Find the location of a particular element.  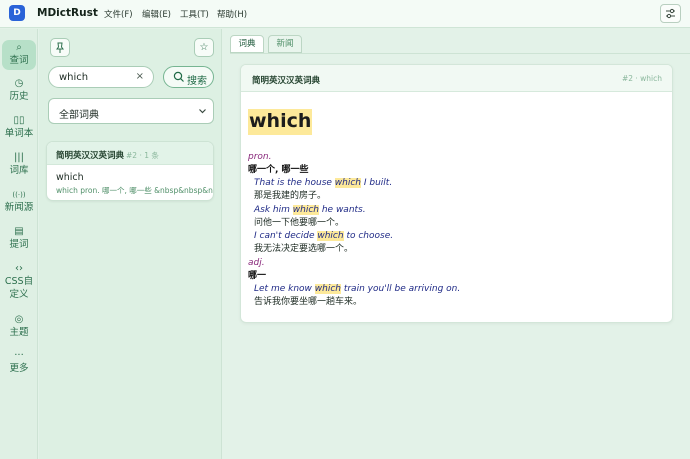

search-icon: ⌕ is located at coordinates (19, 47).